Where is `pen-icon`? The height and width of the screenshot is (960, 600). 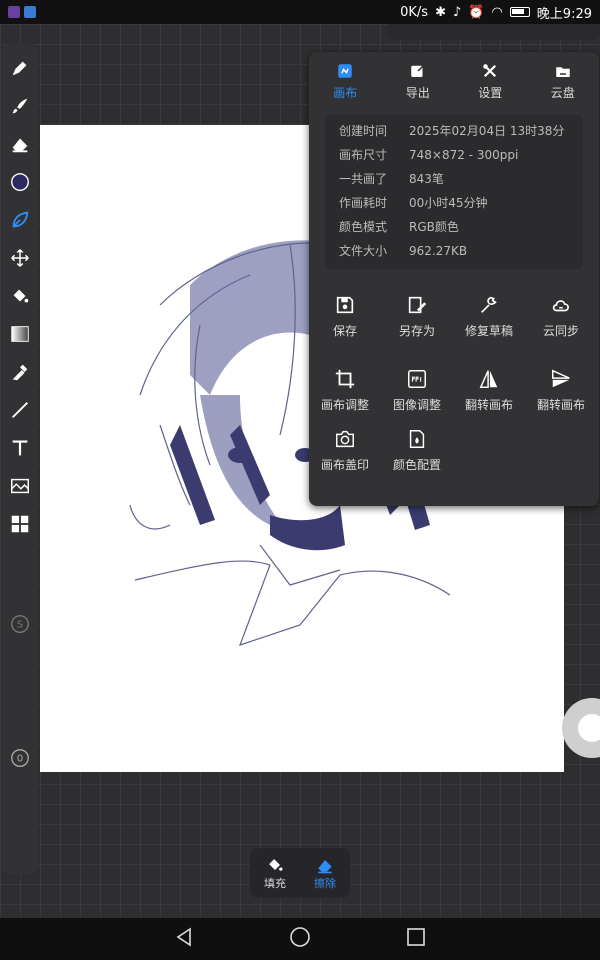
pen-icon is located at coordinates (19, 68).